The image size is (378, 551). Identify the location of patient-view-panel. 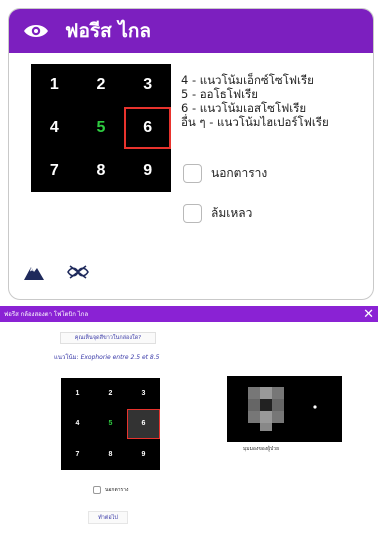
(284, 409).